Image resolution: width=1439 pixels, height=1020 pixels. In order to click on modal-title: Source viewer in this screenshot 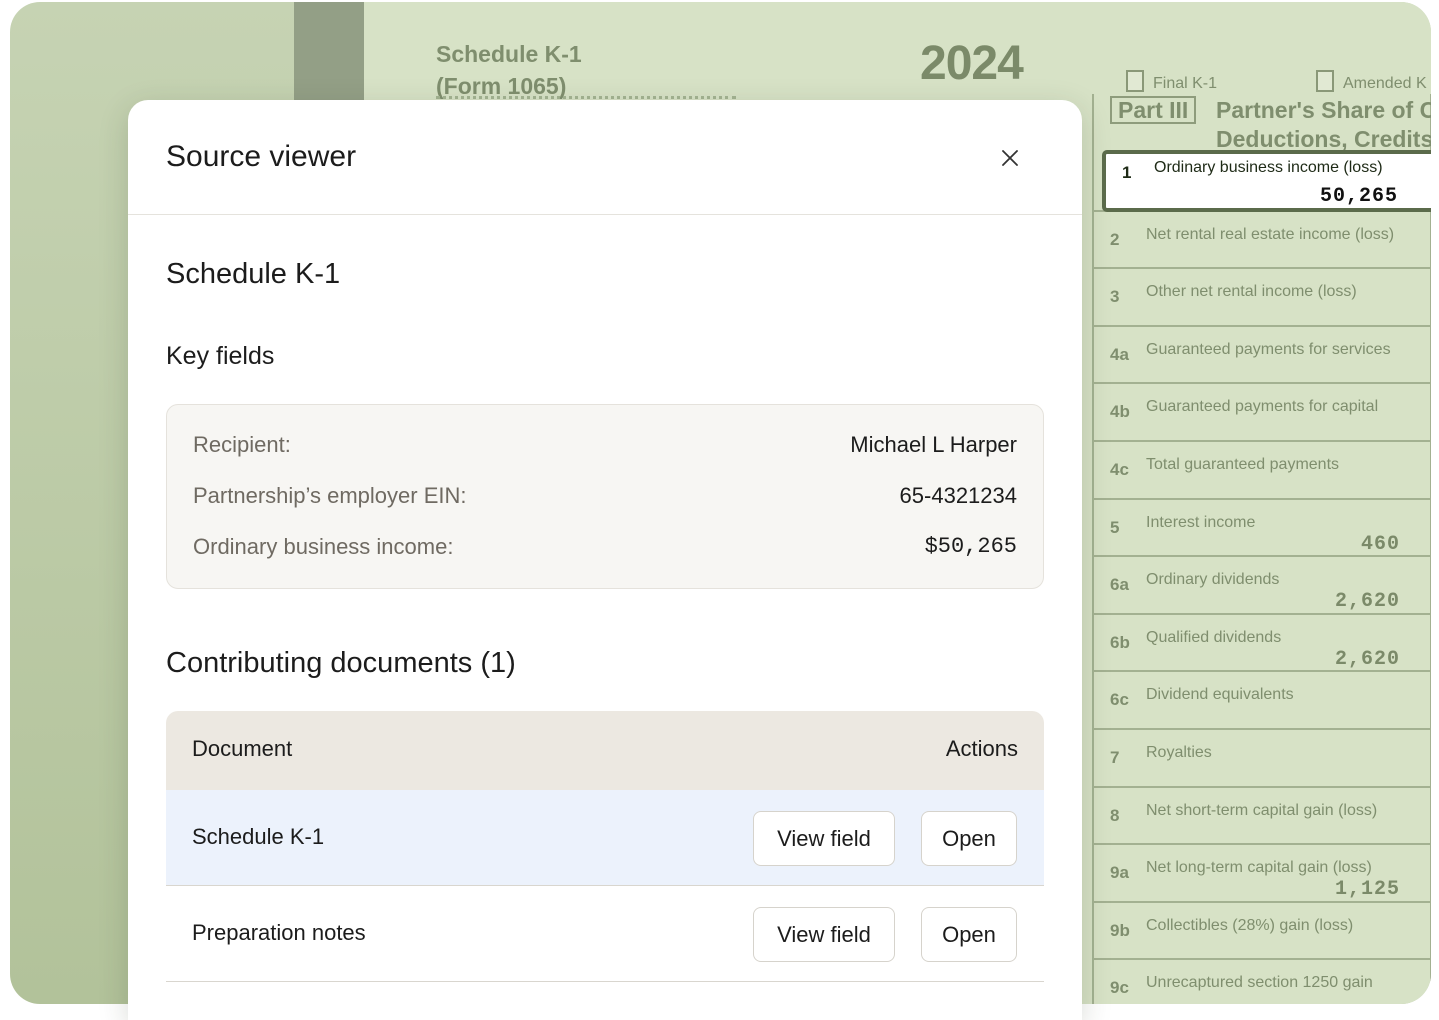, I will do `click(261, 156)`.